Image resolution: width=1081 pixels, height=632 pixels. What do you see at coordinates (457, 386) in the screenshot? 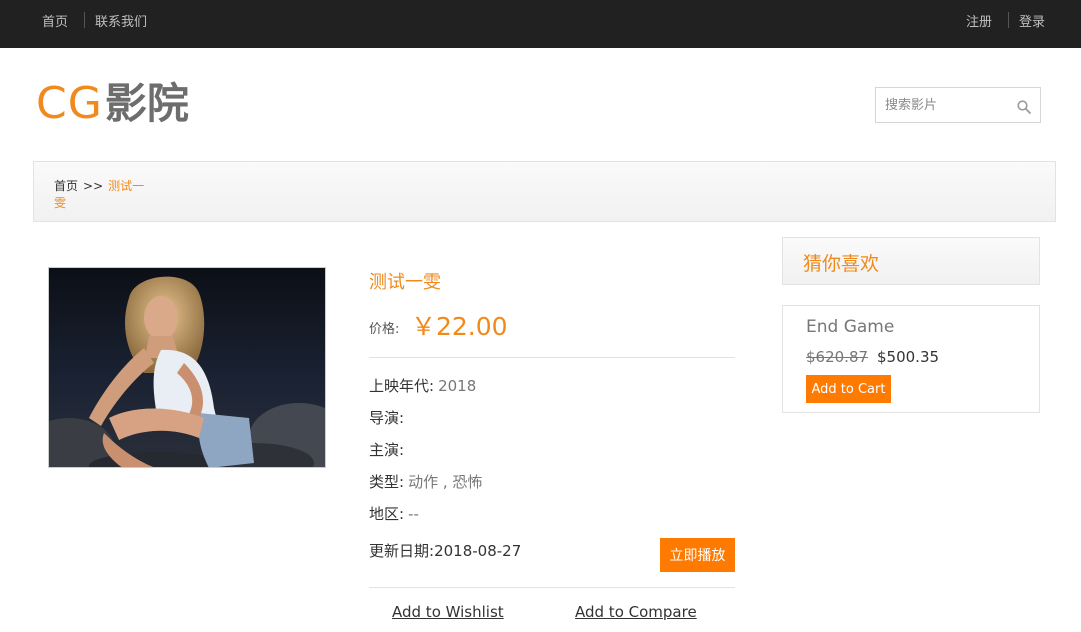
I see `year-value: 2018` at bounding box center [457, 386].